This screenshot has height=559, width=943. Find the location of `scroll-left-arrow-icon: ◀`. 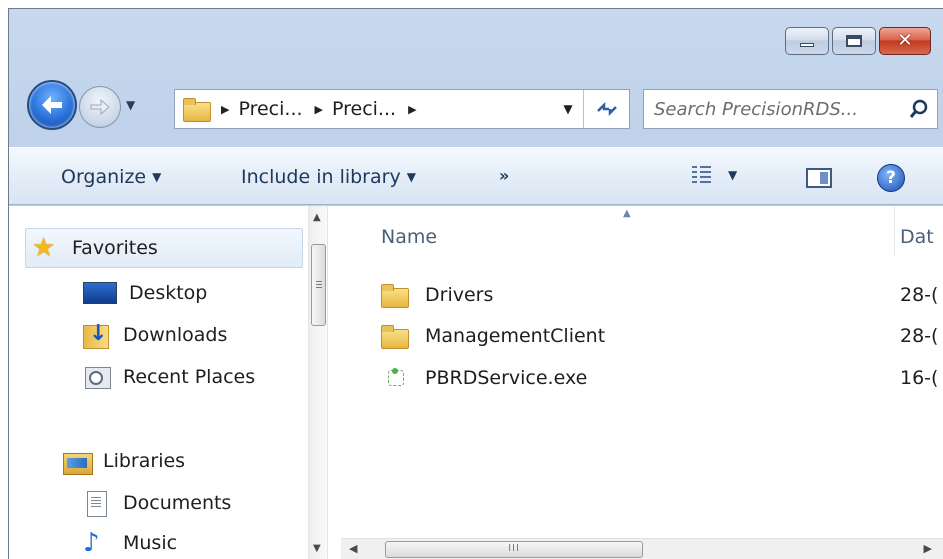

scroll-left-arrow-icon: ◀ is located at coordinates (353, 548).